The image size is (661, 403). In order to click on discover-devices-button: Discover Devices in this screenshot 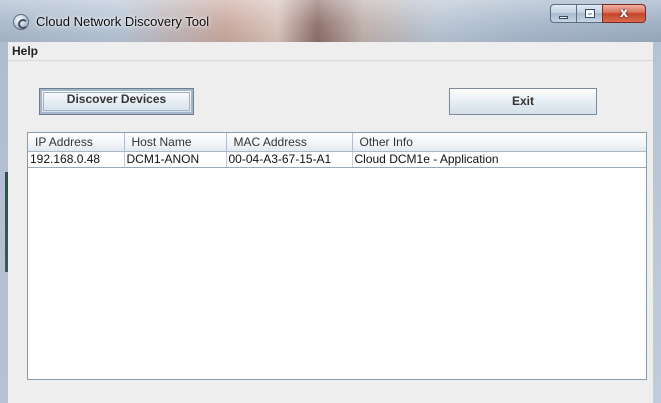, I will do `click(116, 101)`.